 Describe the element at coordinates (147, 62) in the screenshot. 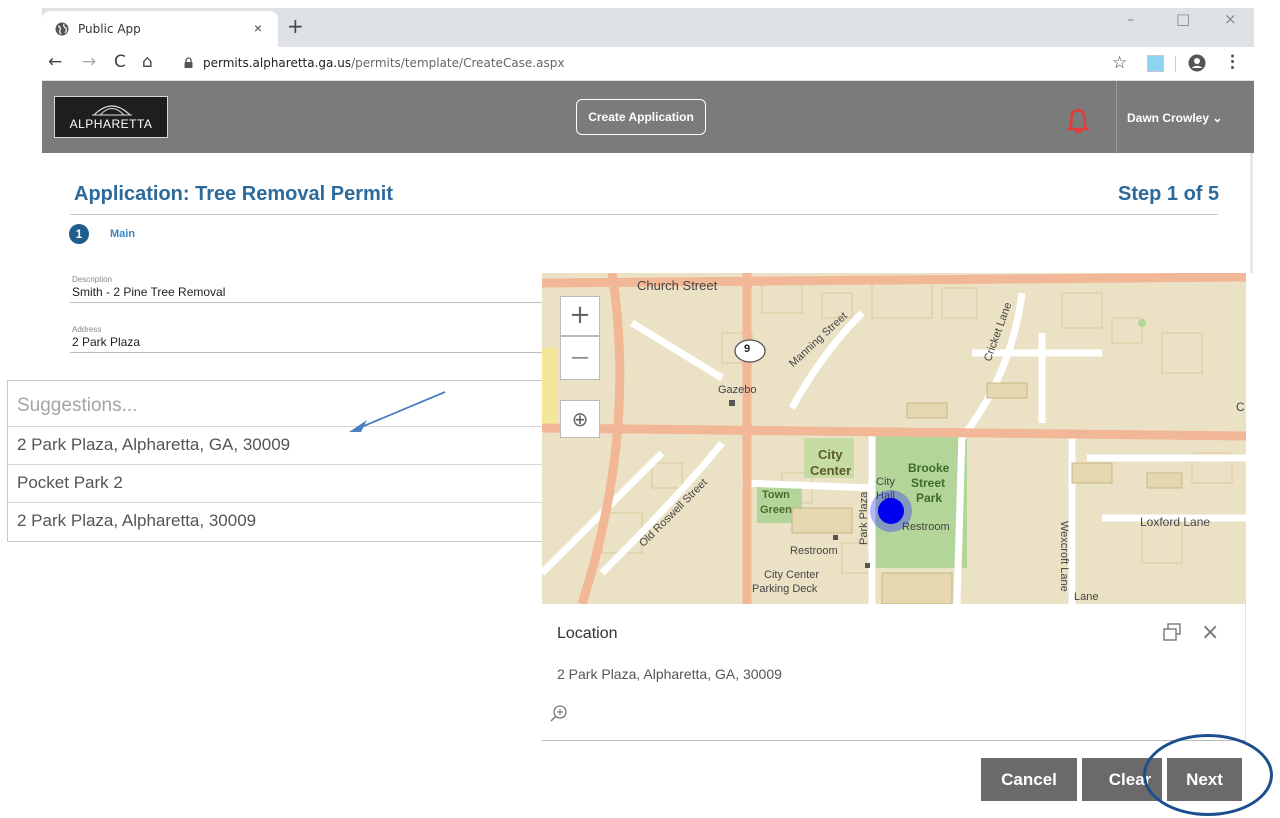

I see `home-icon: ⌂` at that location.